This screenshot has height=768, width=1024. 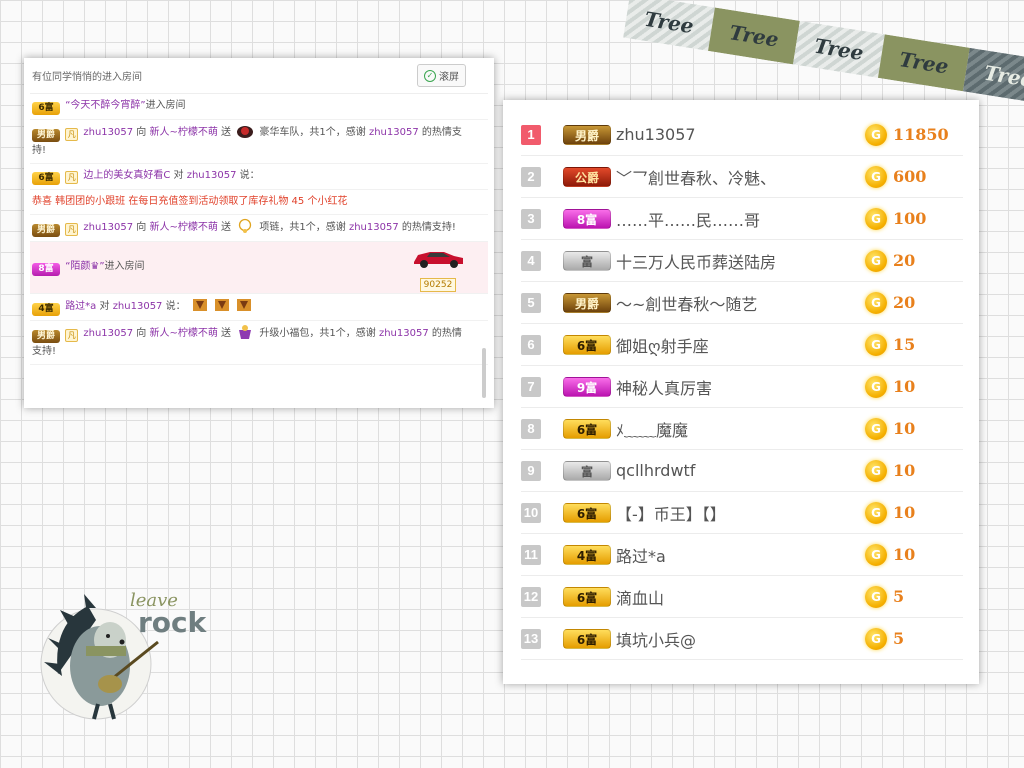 I want to click on chat-header: 有位同学悄悄的进入房间 ✓ 滚屏, so click(x=259, y=76).